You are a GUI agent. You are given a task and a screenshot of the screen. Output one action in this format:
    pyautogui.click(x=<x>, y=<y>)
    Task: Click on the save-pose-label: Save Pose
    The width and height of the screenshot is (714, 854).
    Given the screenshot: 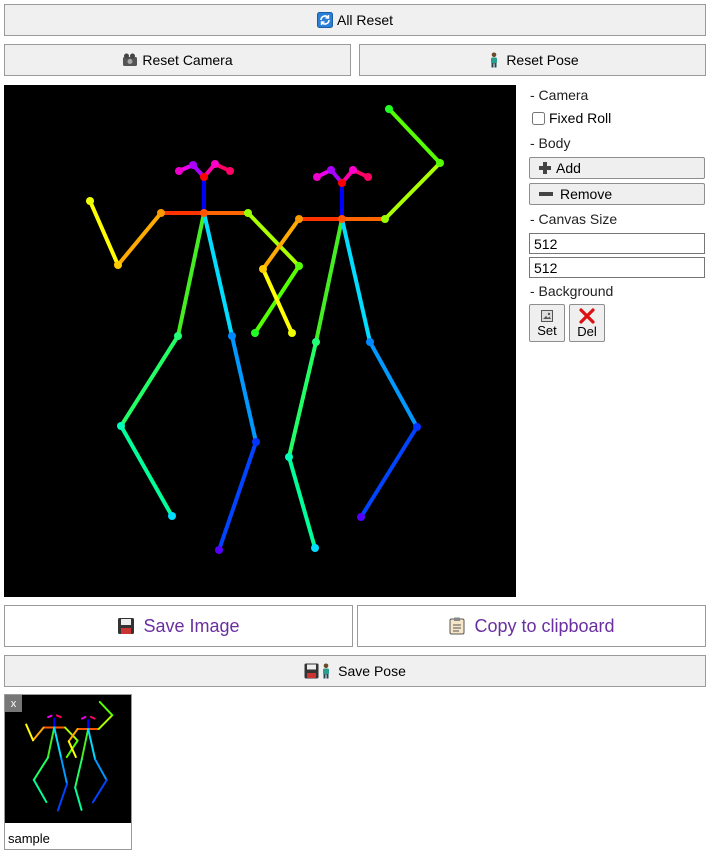 What is the action you would take?
    pyautogui.click(x=372, y=671)
    